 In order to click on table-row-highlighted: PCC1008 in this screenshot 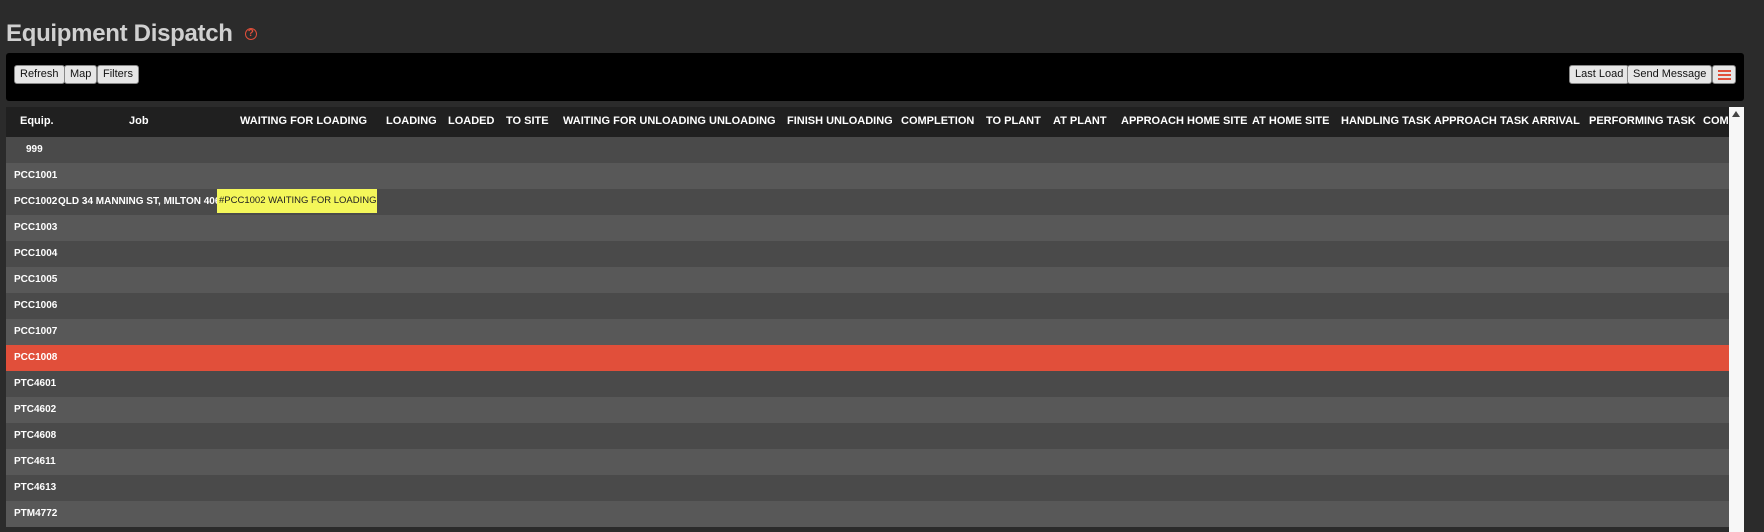, I will do `click(868, 358)`.